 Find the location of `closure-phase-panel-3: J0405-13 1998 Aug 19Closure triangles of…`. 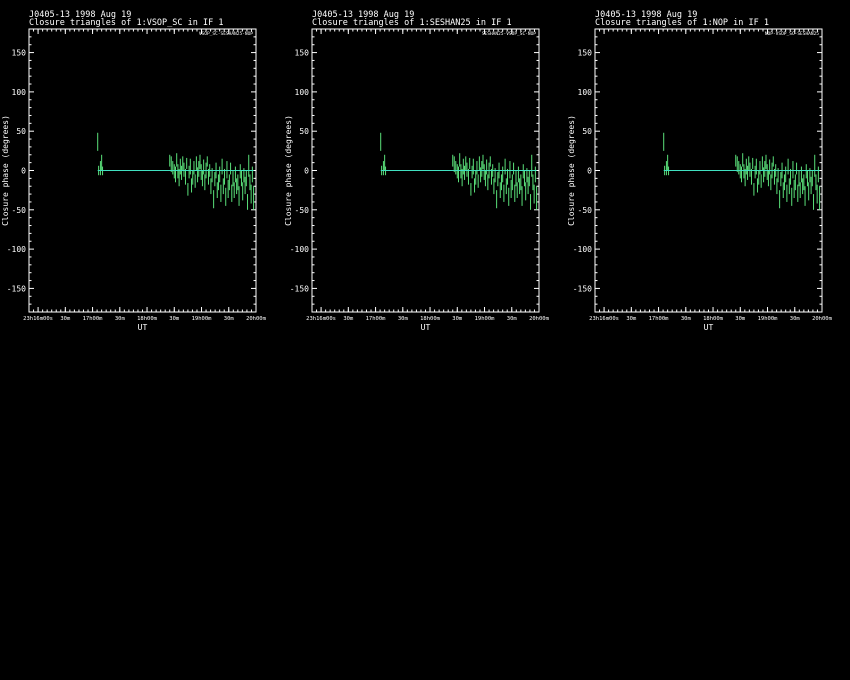

closure-phase-panel-3: J0405-13 1998 Aug 19Closure triangles of… is located at coordinates (700, 171).